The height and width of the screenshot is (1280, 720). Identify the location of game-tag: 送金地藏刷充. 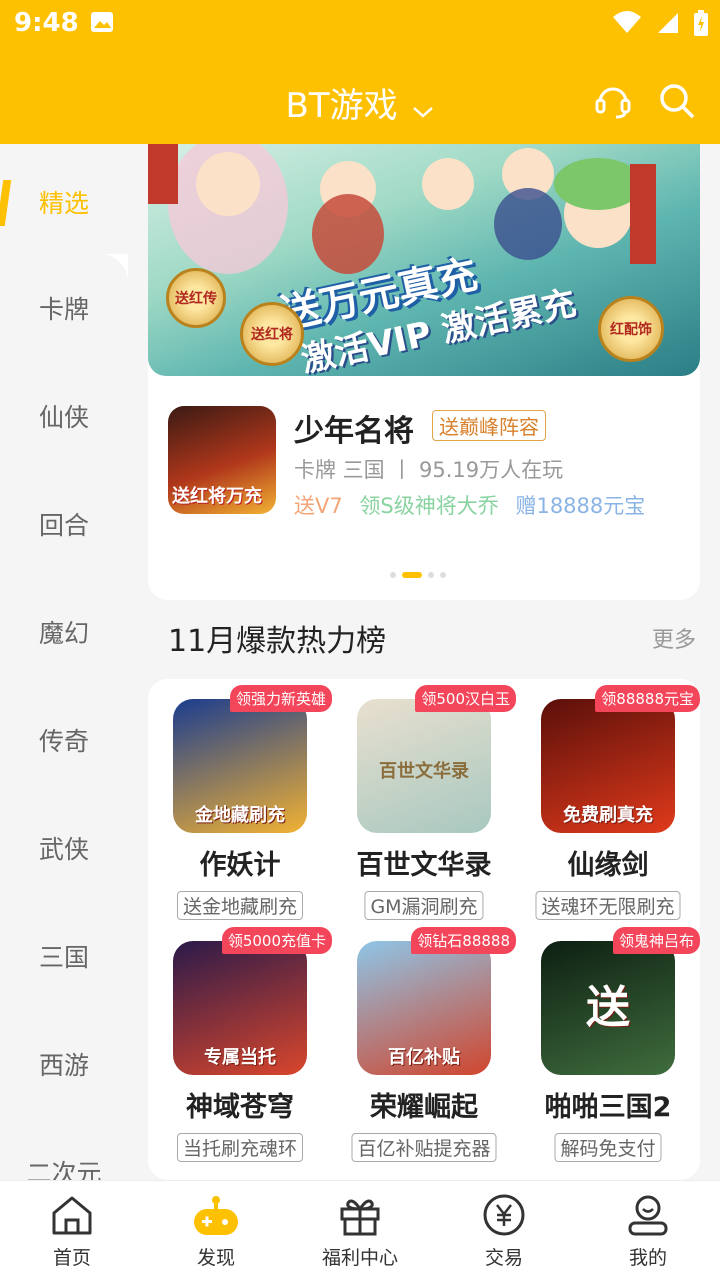
(240, 905).